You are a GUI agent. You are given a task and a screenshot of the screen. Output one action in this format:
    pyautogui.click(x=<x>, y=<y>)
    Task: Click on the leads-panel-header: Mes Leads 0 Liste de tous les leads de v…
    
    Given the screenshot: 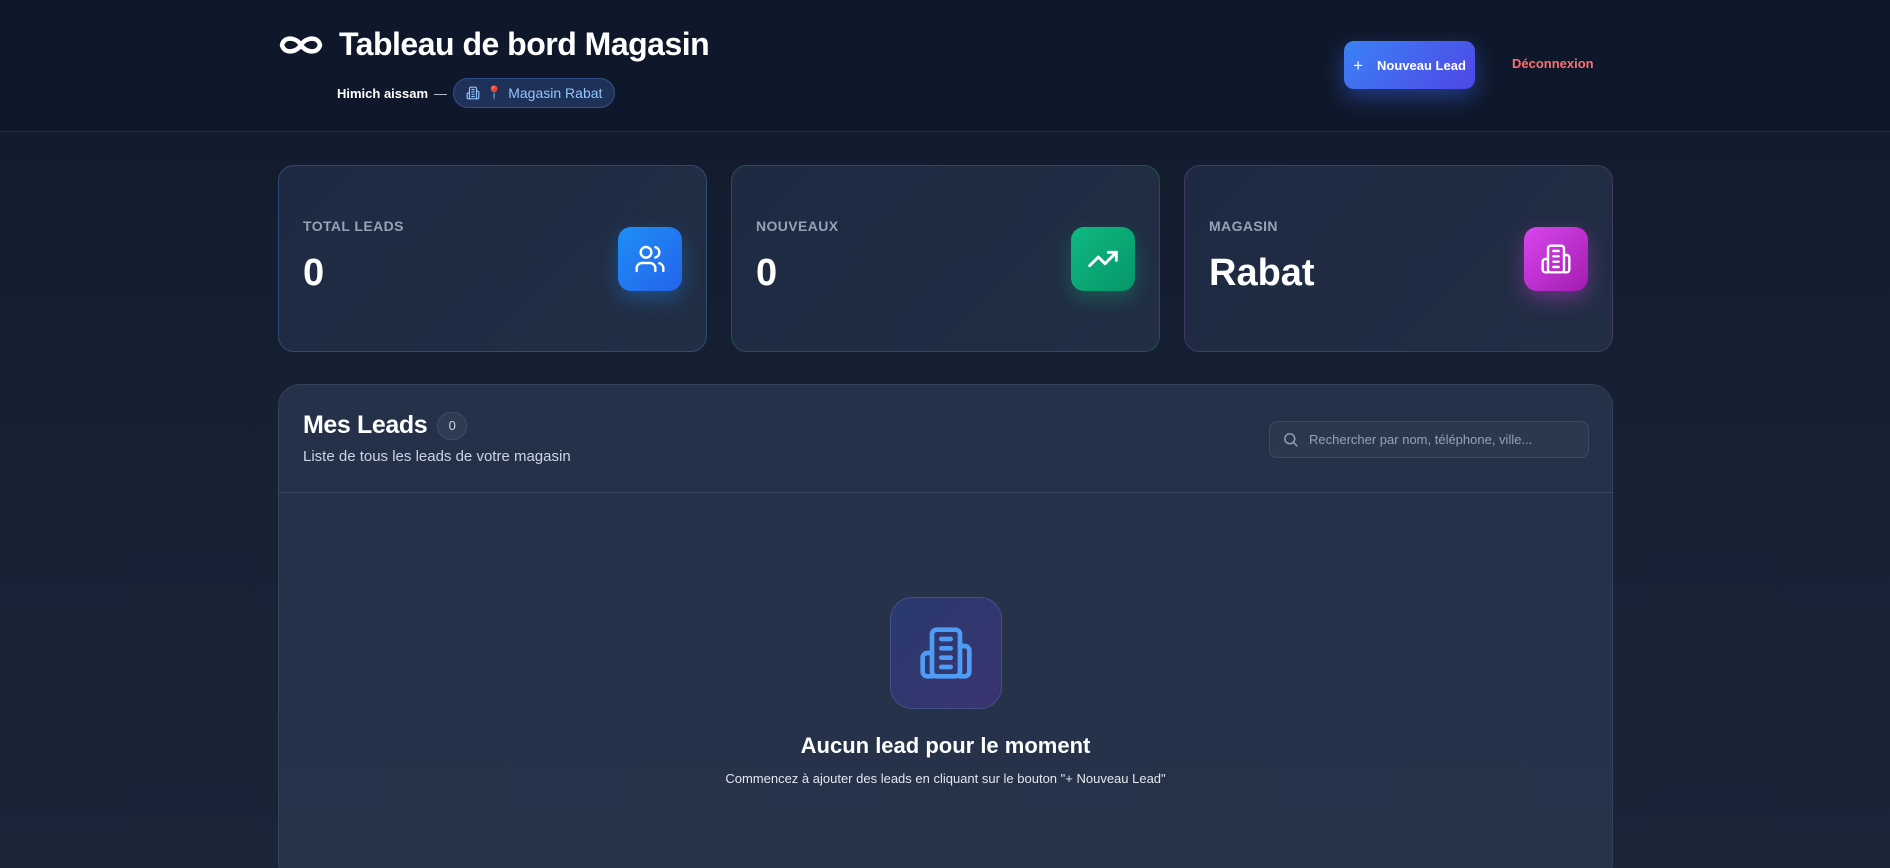 What is the action you would take?
    pyautogui.click(x=945, y=439)
    